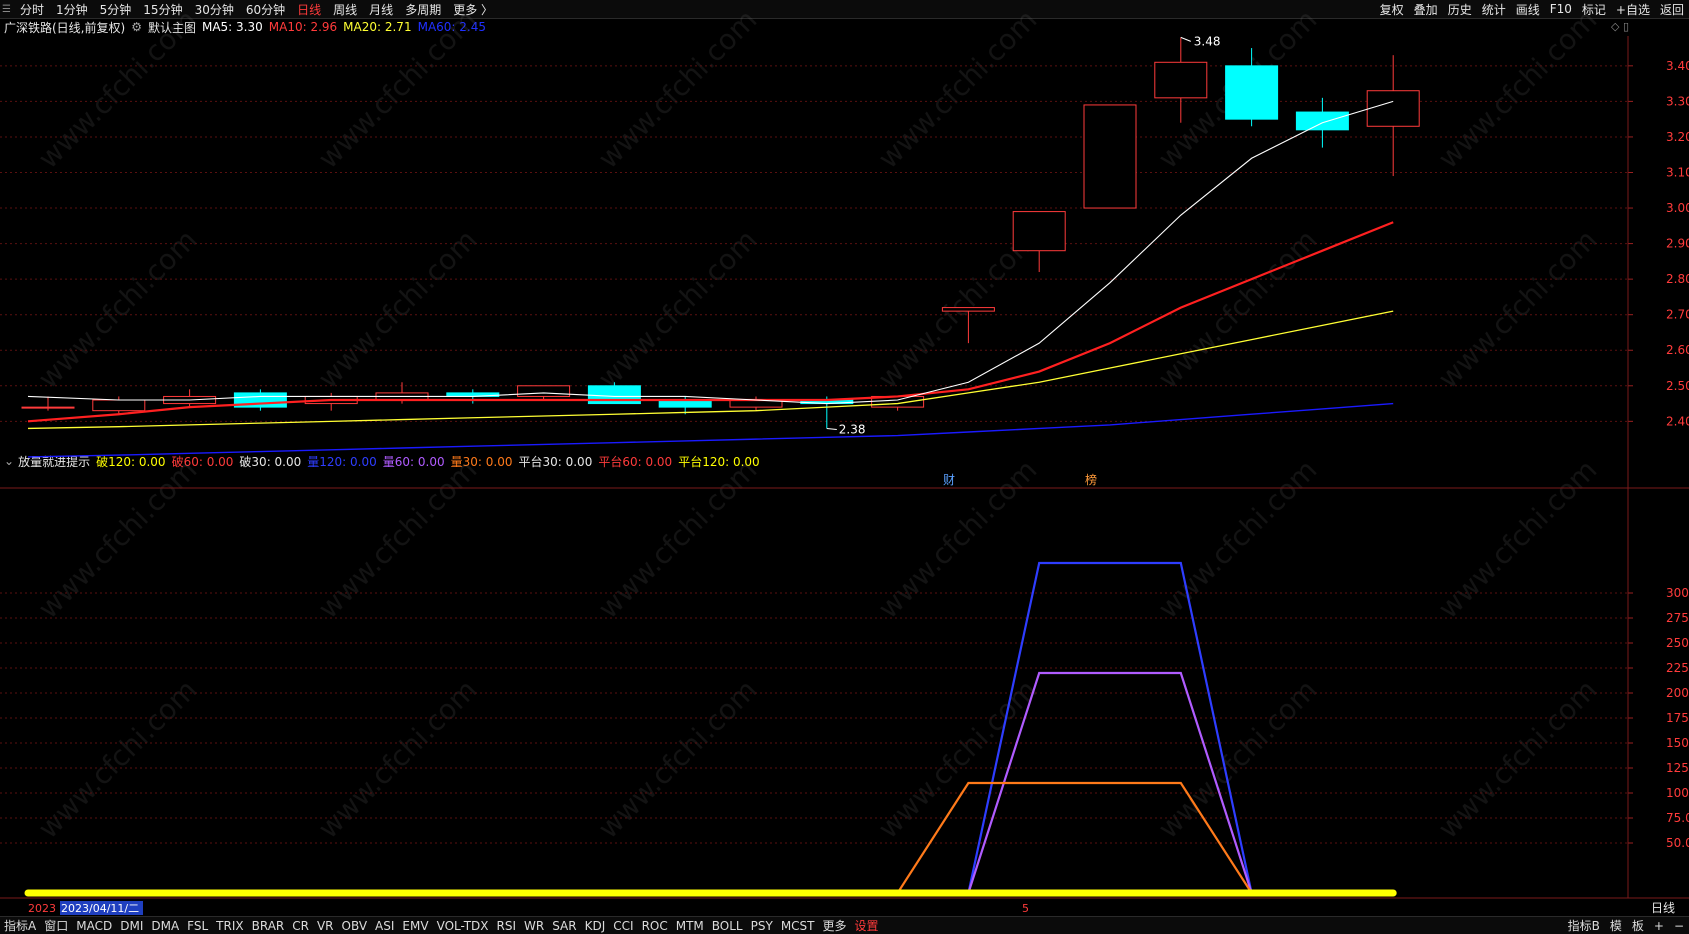  I want to click on indicator-tab-4: DMA, so click(165, 926).